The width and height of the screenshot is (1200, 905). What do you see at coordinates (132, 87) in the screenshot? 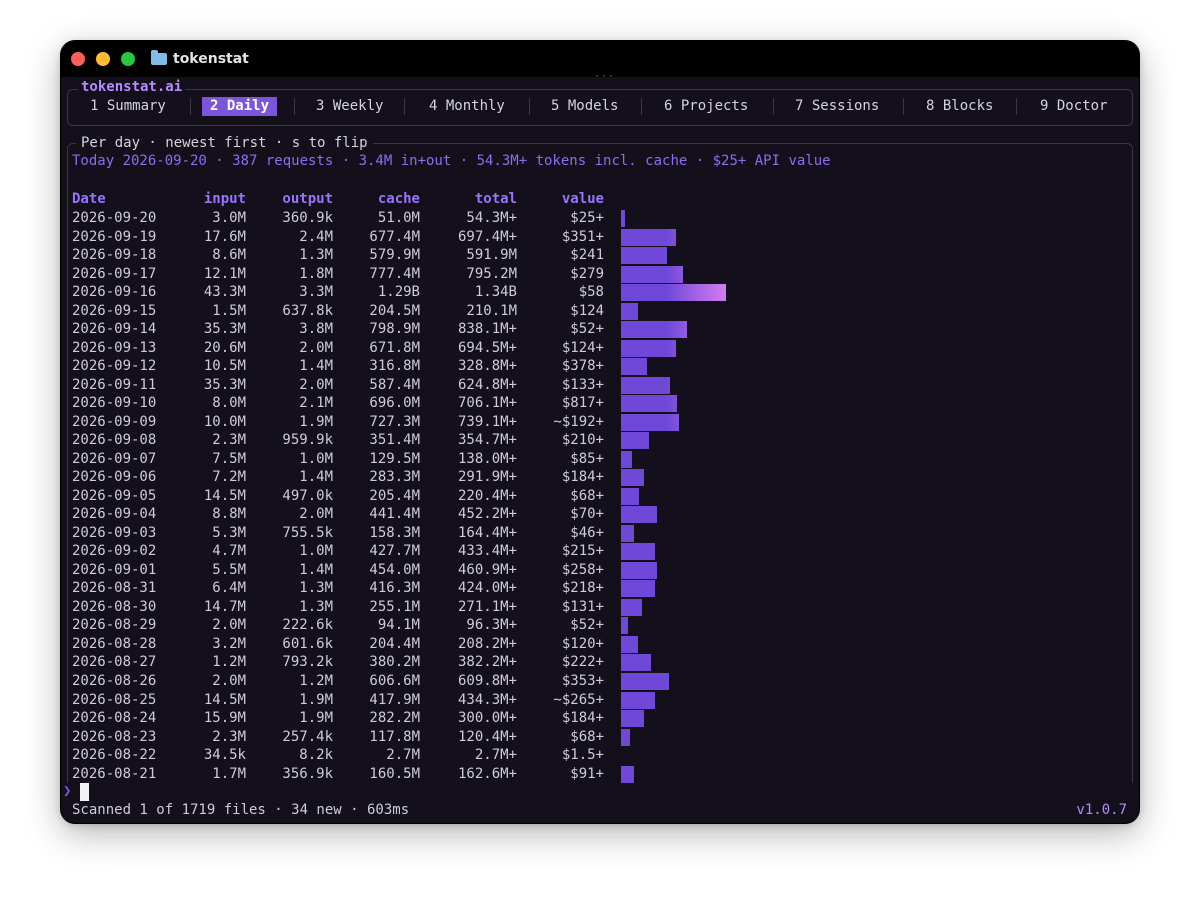
I see `app-brand: tokenstat.ai` at bounding box center [132, 87].